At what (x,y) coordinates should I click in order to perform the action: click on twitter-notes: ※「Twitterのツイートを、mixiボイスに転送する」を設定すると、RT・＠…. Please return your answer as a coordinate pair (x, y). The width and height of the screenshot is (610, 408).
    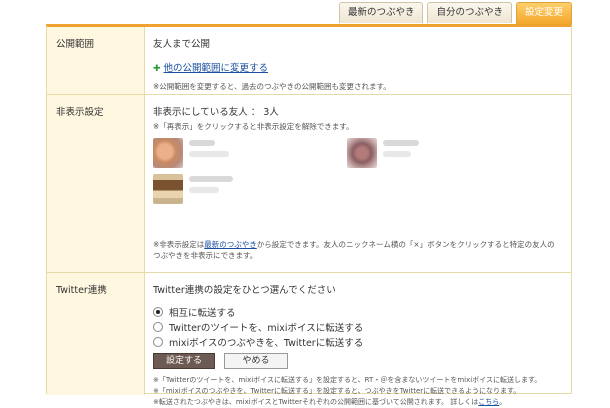
    Looking at the image, I should click on (362, 391).